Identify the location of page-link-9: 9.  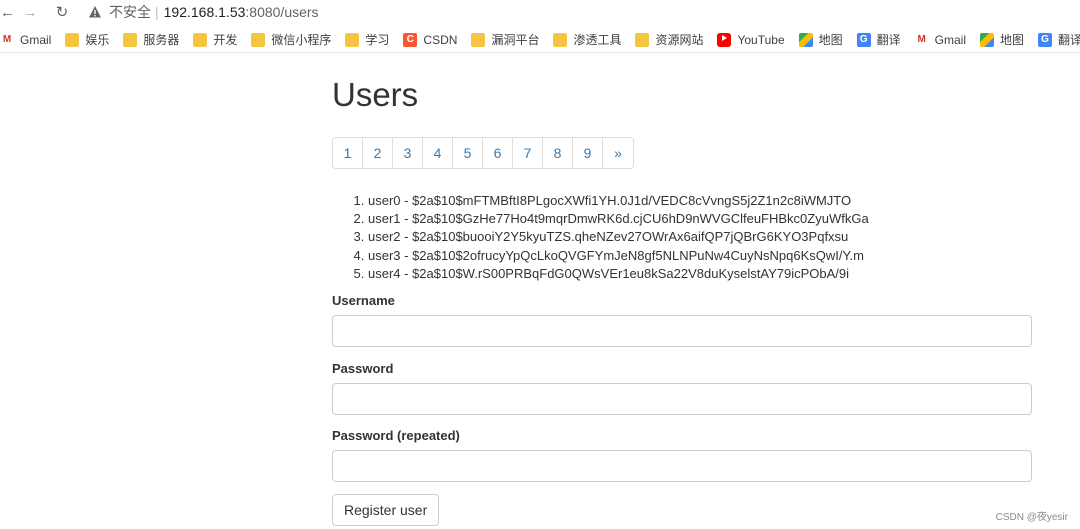
(588, 153).